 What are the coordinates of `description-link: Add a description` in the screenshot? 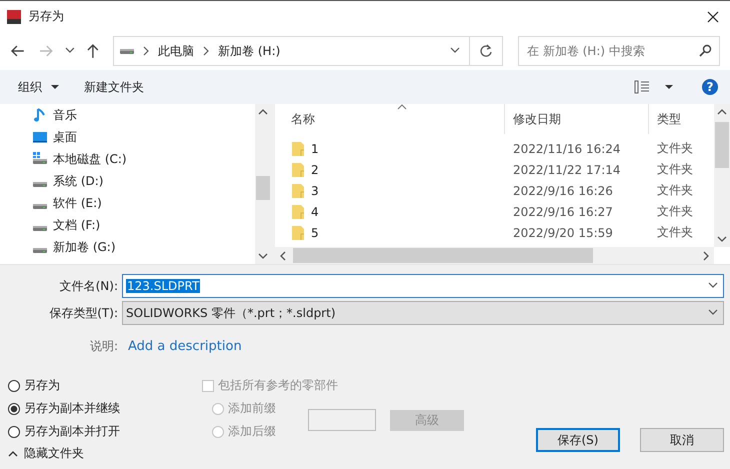 It's located at (185, 346).